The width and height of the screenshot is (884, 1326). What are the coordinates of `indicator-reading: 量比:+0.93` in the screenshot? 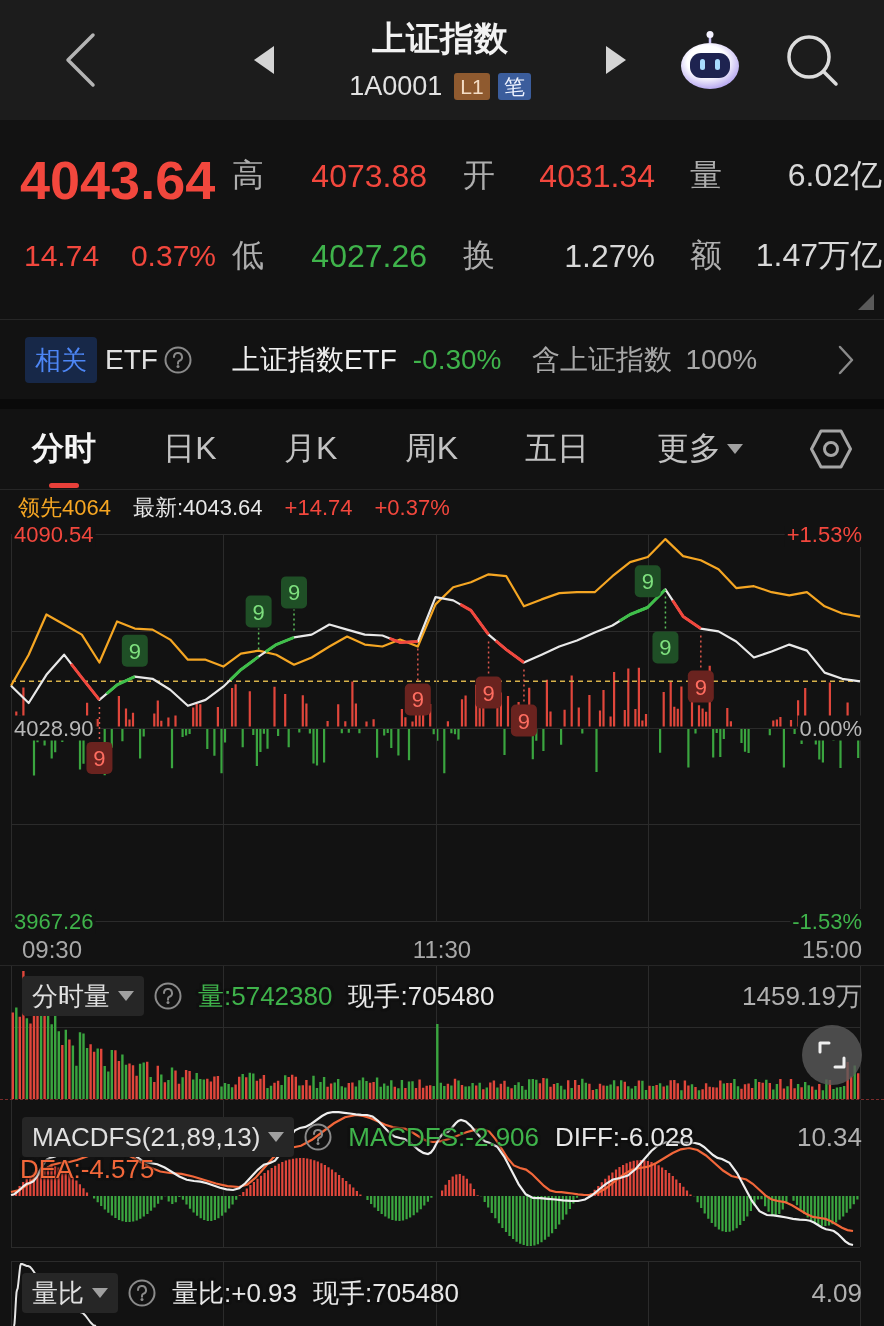 It's located at (234, 1293).